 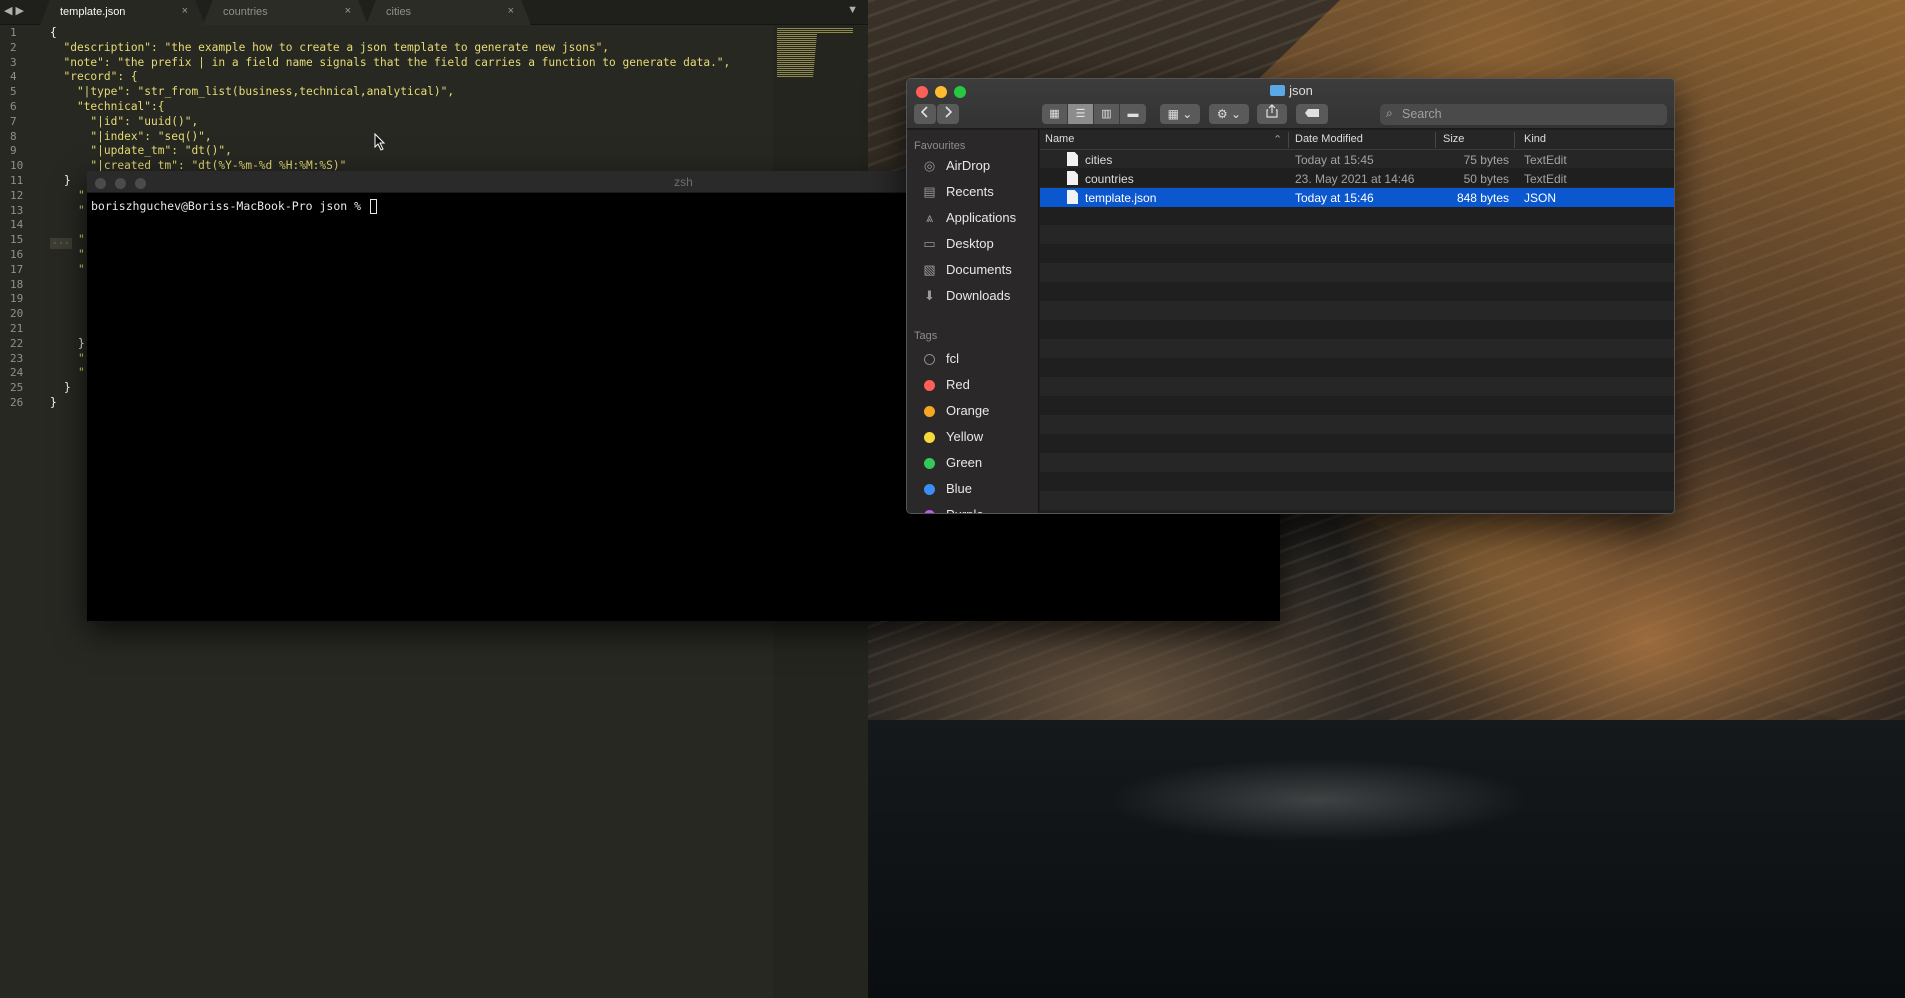 I want to click on column-kind-header: Kind, so click(x=1535, y=139).